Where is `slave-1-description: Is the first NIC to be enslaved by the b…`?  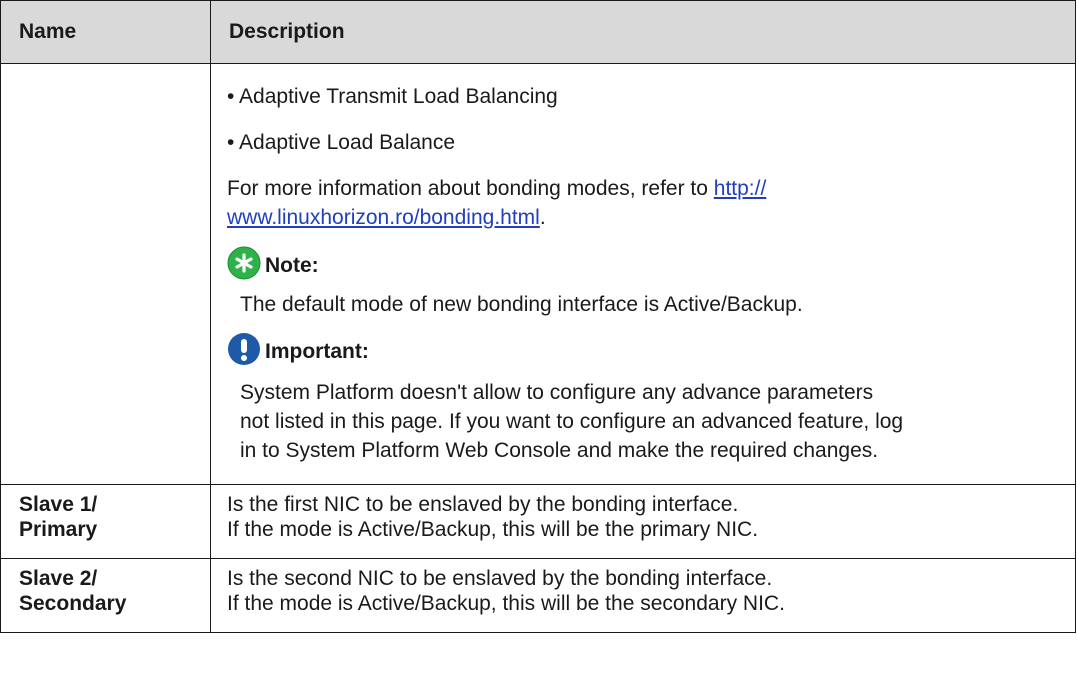 slave-1-description: Is the first NIC to be enslaved by the b… is located at coordinates (643, 521).